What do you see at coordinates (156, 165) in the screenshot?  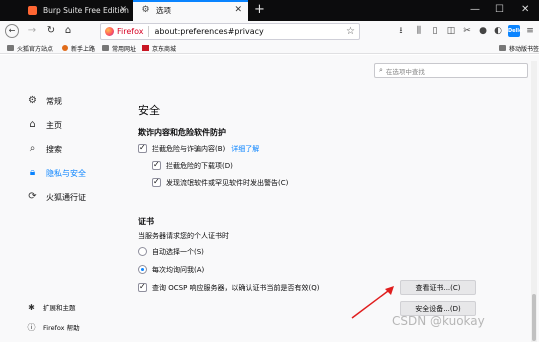 I see `block-downloads-checkbox` at bounding box center [156, 165].